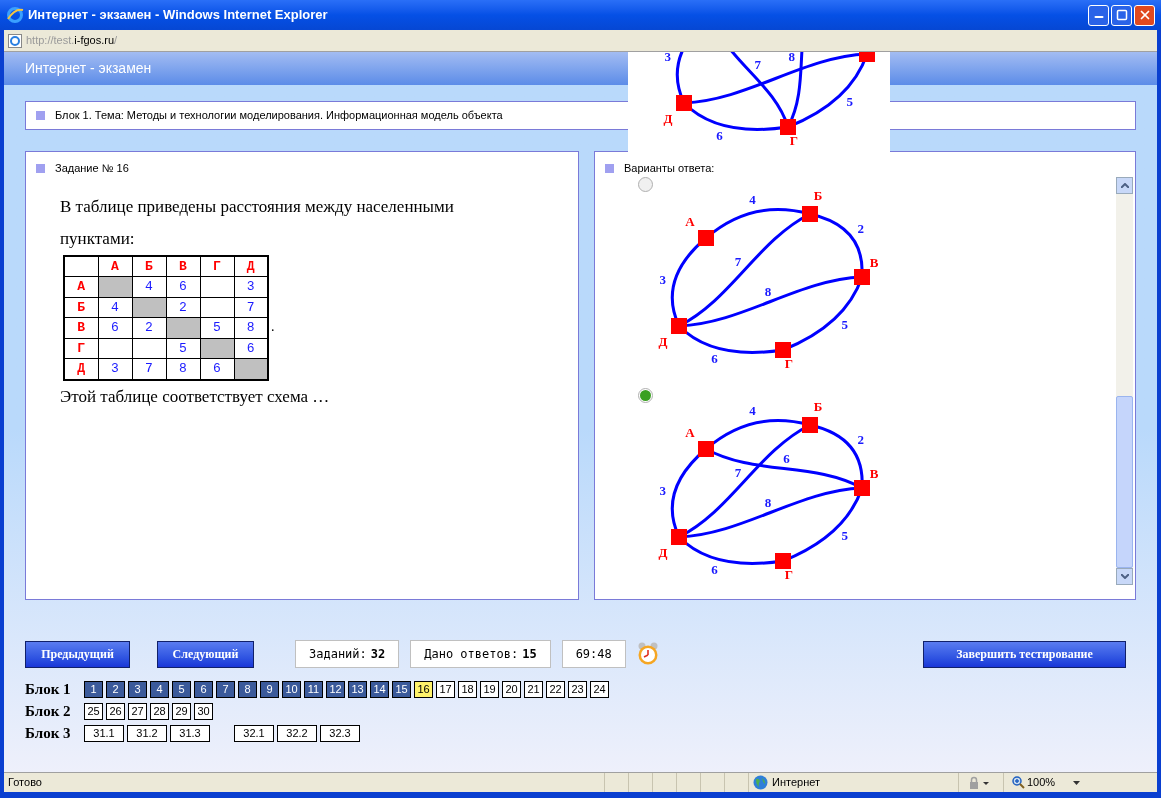 The height and width of the screenshot is (798, 1161). What do you see at coordinates (313, 689) in the screenshot?
I see `question-number: 11` at bounding box center [313, 689].